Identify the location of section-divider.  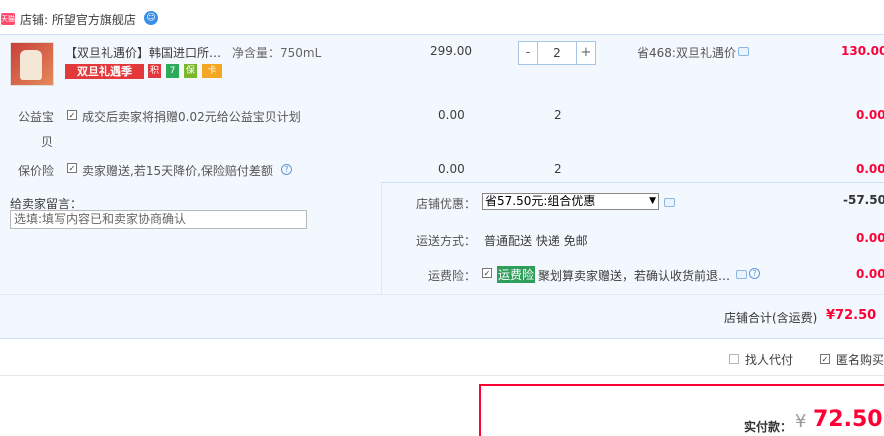
(442, 375).